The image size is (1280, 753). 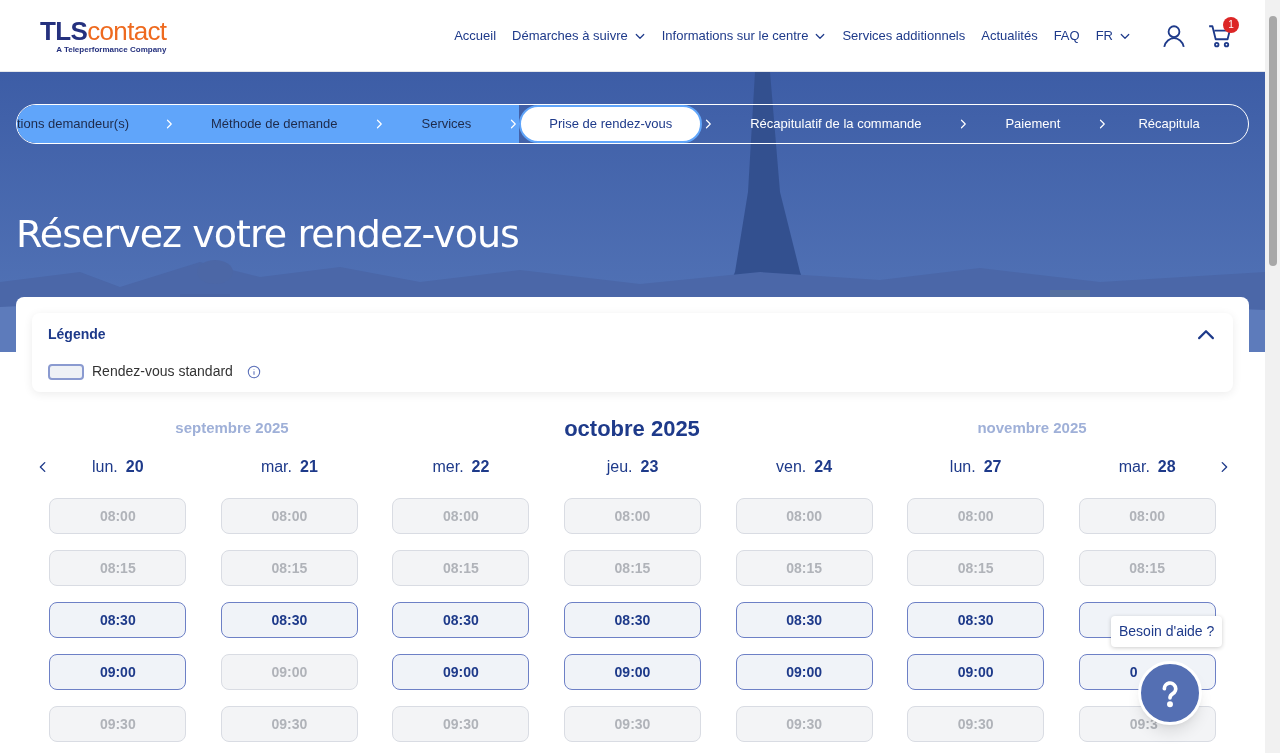 I want to click on legend-title: Légende, so click(x=77, y=334).